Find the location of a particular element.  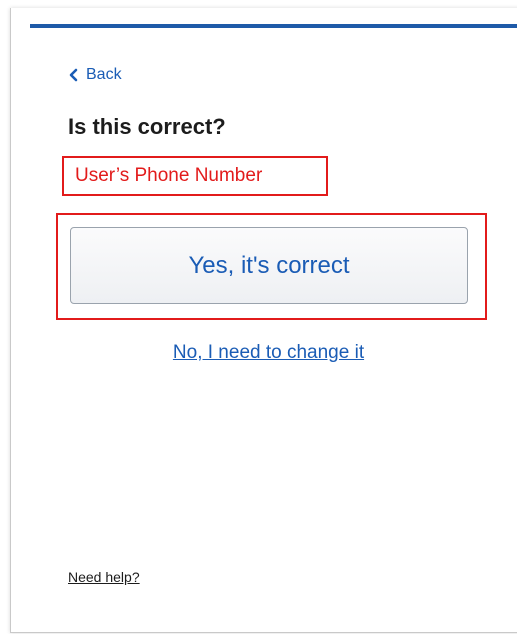

phone-number-highlight: User’s Phone Number is located at coordinates (195, 176).